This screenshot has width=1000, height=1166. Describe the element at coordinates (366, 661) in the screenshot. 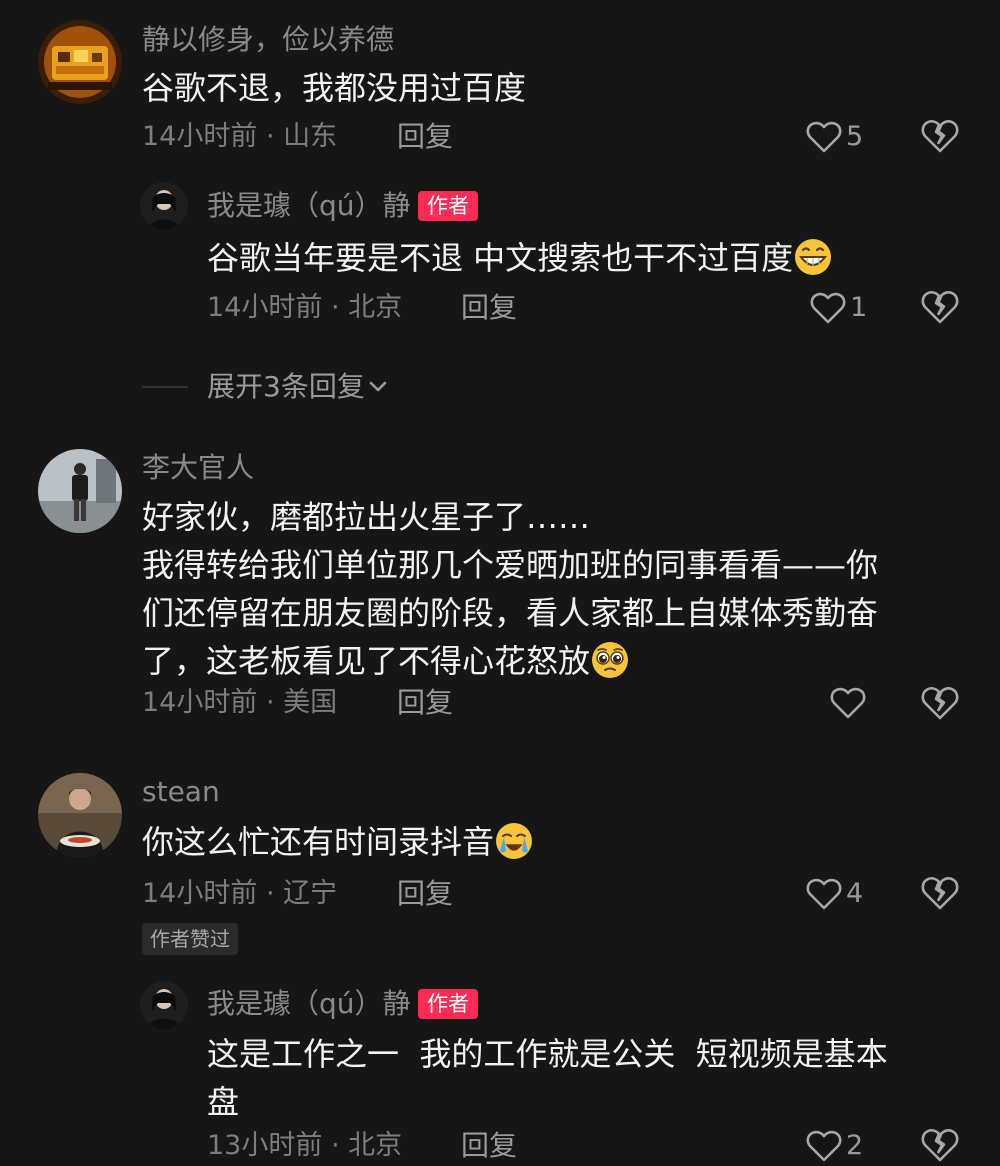

I see `comment-text-line: 了，这老板看见了不得心花怒放` at that location.